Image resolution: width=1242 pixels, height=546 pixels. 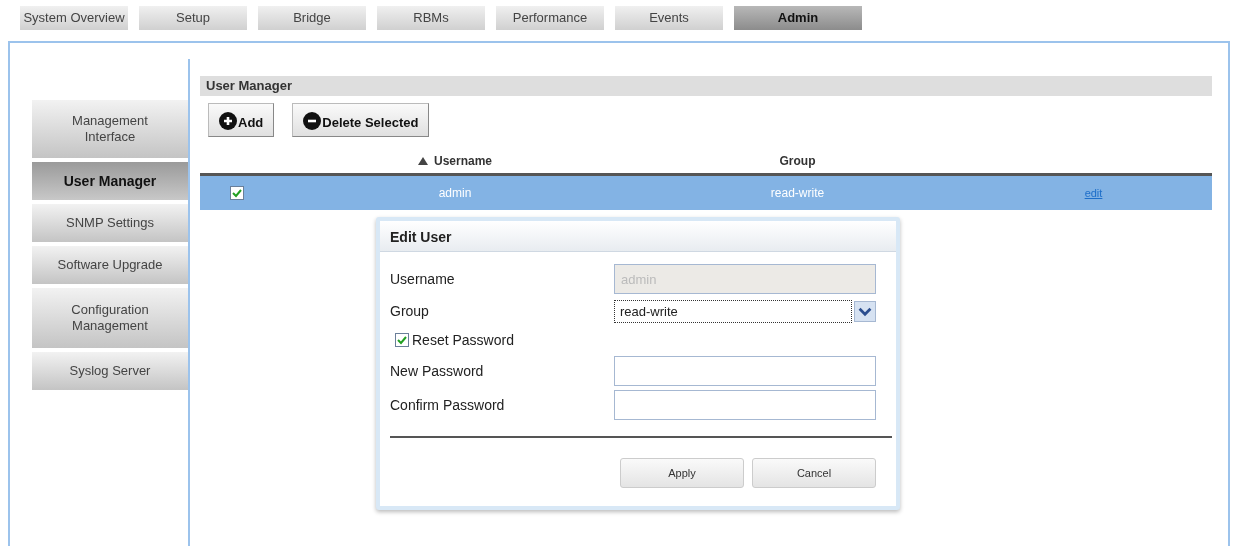 What do you see at coordinates (228, 121) in the screenshot?
I see `plus-icon` at bounding box center [228, 121].